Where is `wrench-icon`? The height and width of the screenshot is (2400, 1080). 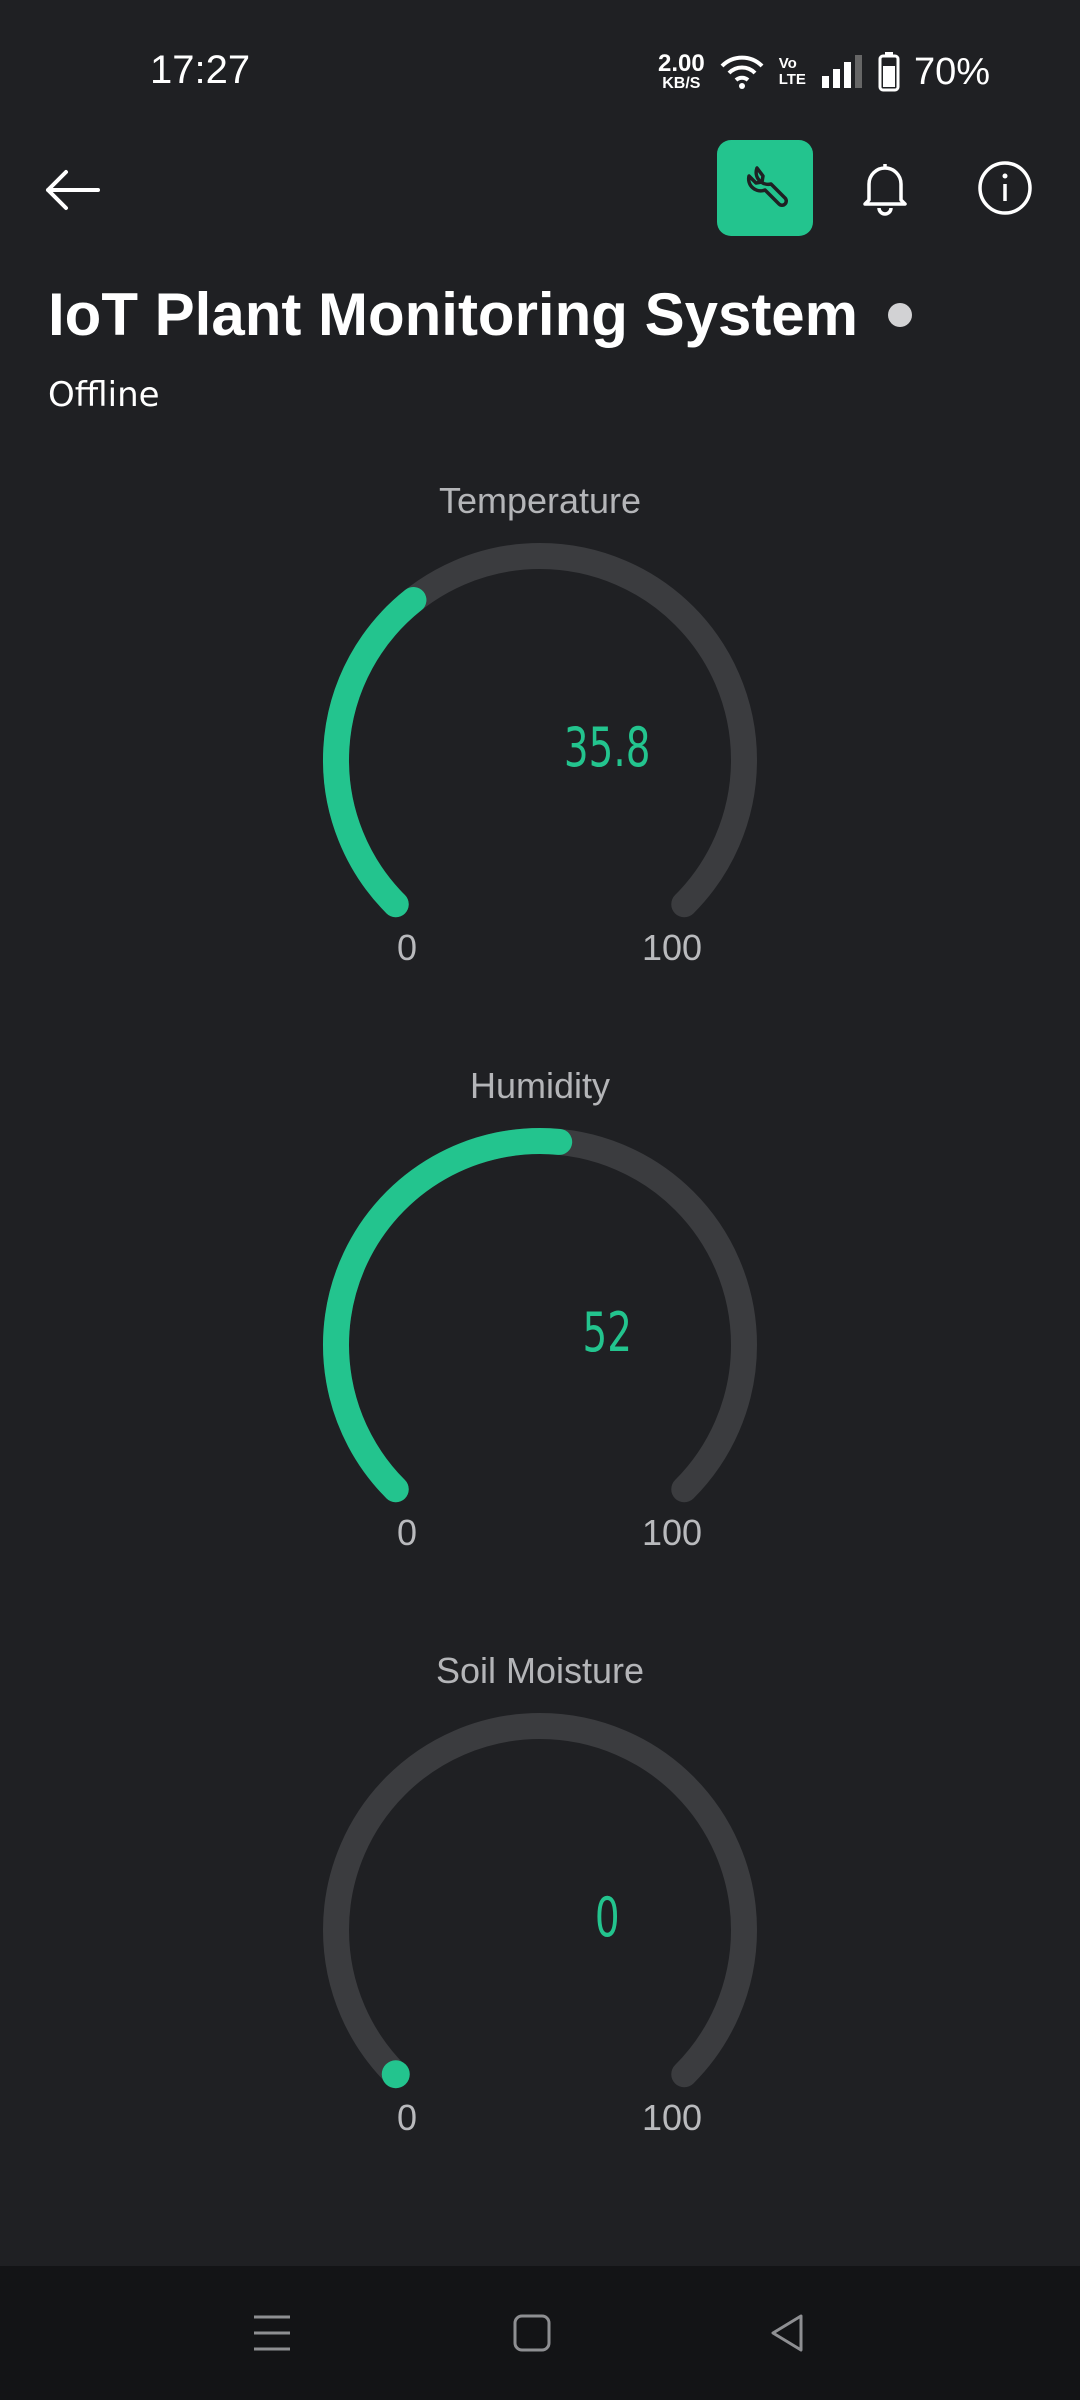
wrench-icon is located at coordinates (767, 186).